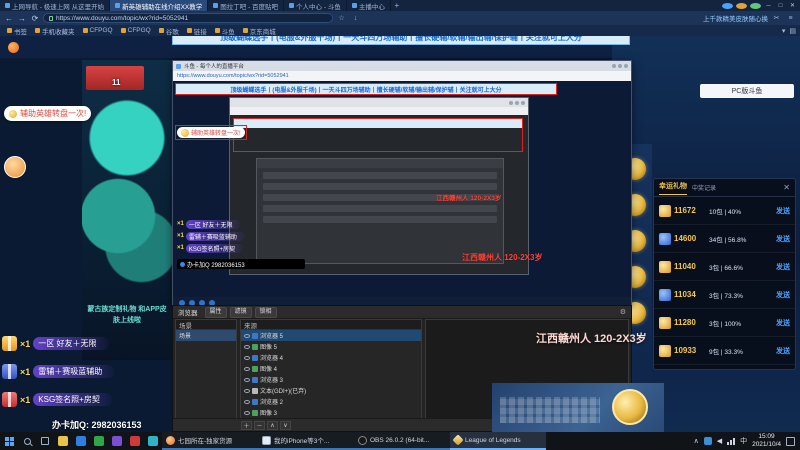  I want to click on gift-text: 雷辅＋赛吸蓝辅助, so click(74, 371).